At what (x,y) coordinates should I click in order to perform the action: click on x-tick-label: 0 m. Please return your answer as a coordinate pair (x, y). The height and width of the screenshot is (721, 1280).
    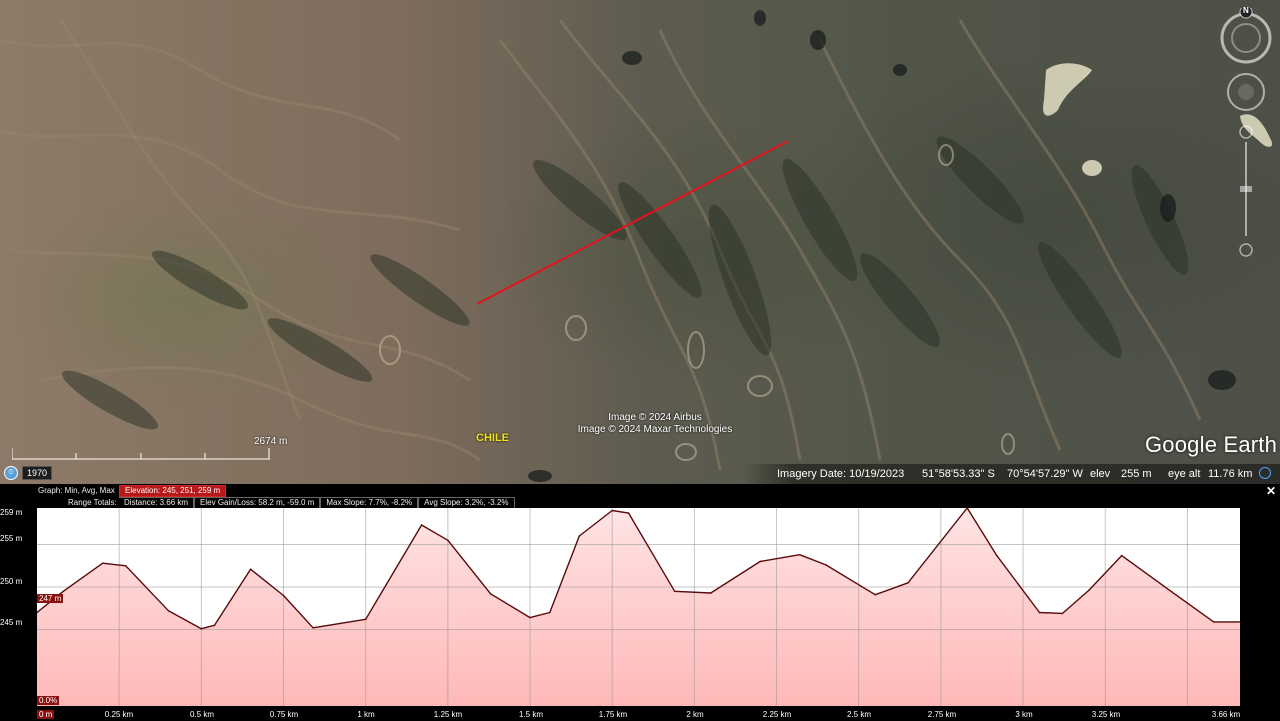
    Looking at the image, I should click on (46, 714).